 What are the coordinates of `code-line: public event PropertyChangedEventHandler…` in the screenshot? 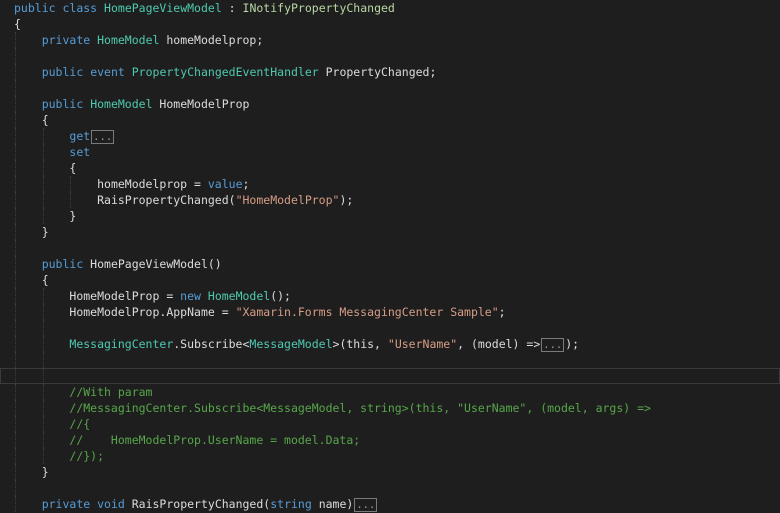 It's located at (390, 72).